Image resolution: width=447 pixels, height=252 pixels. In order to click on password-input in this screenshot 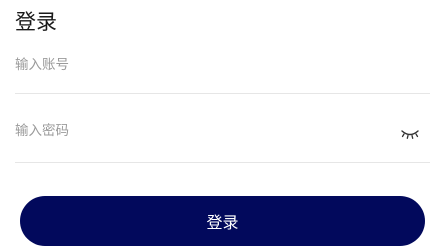, I will do `click(200, 131)`.